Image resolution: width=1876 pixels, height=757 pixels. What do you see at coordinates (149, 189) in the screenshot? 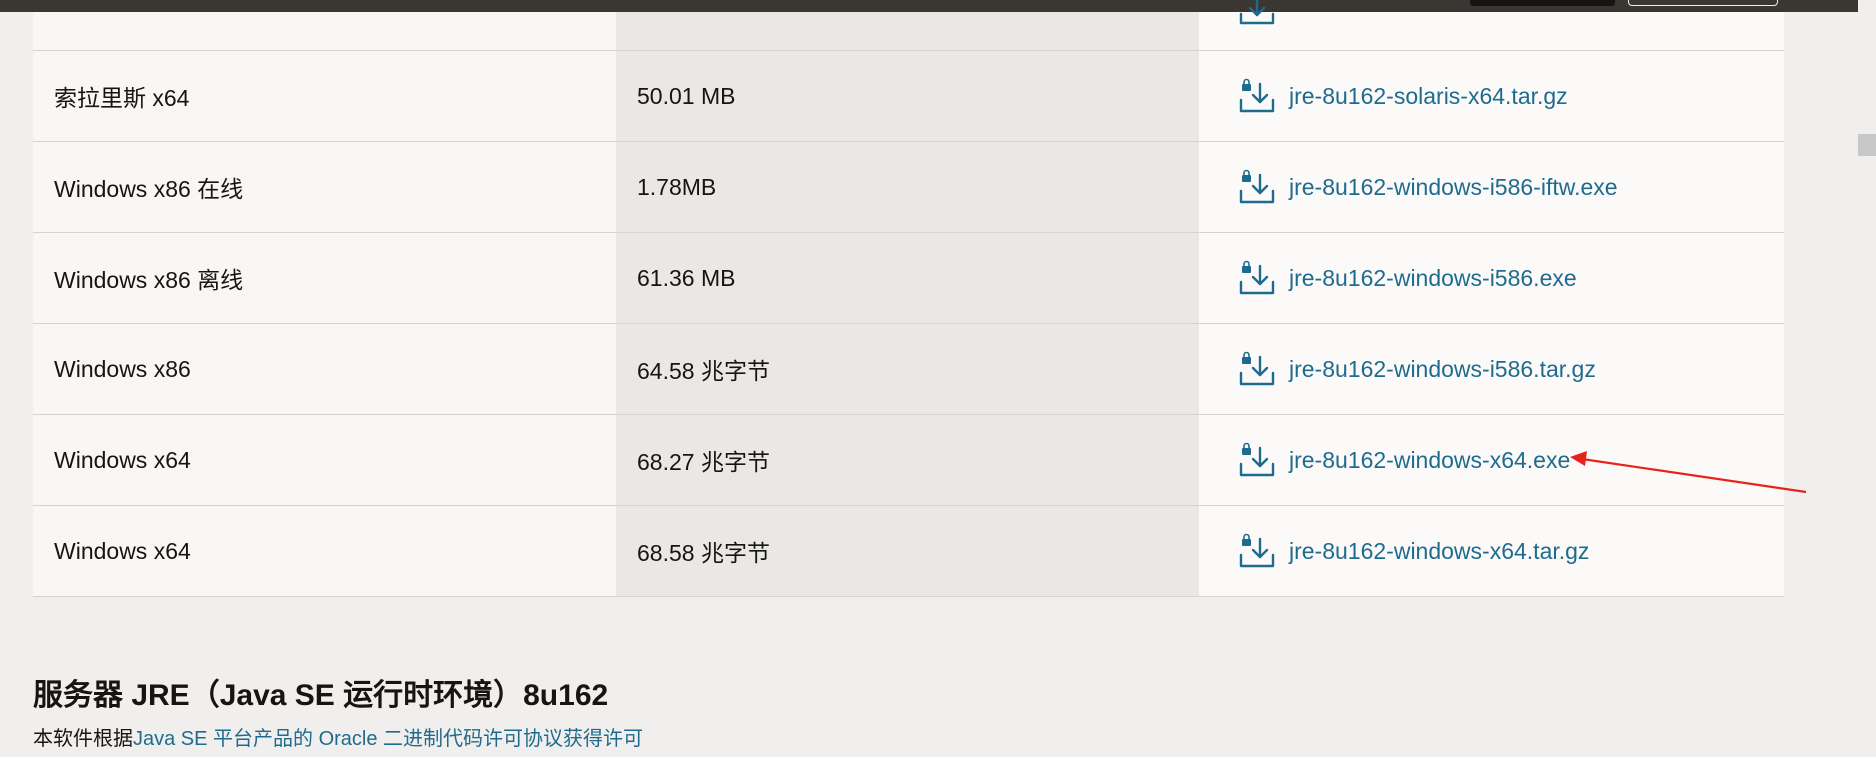
I see `product-label: Windows x86 在线` at bounding box center [149, 189].